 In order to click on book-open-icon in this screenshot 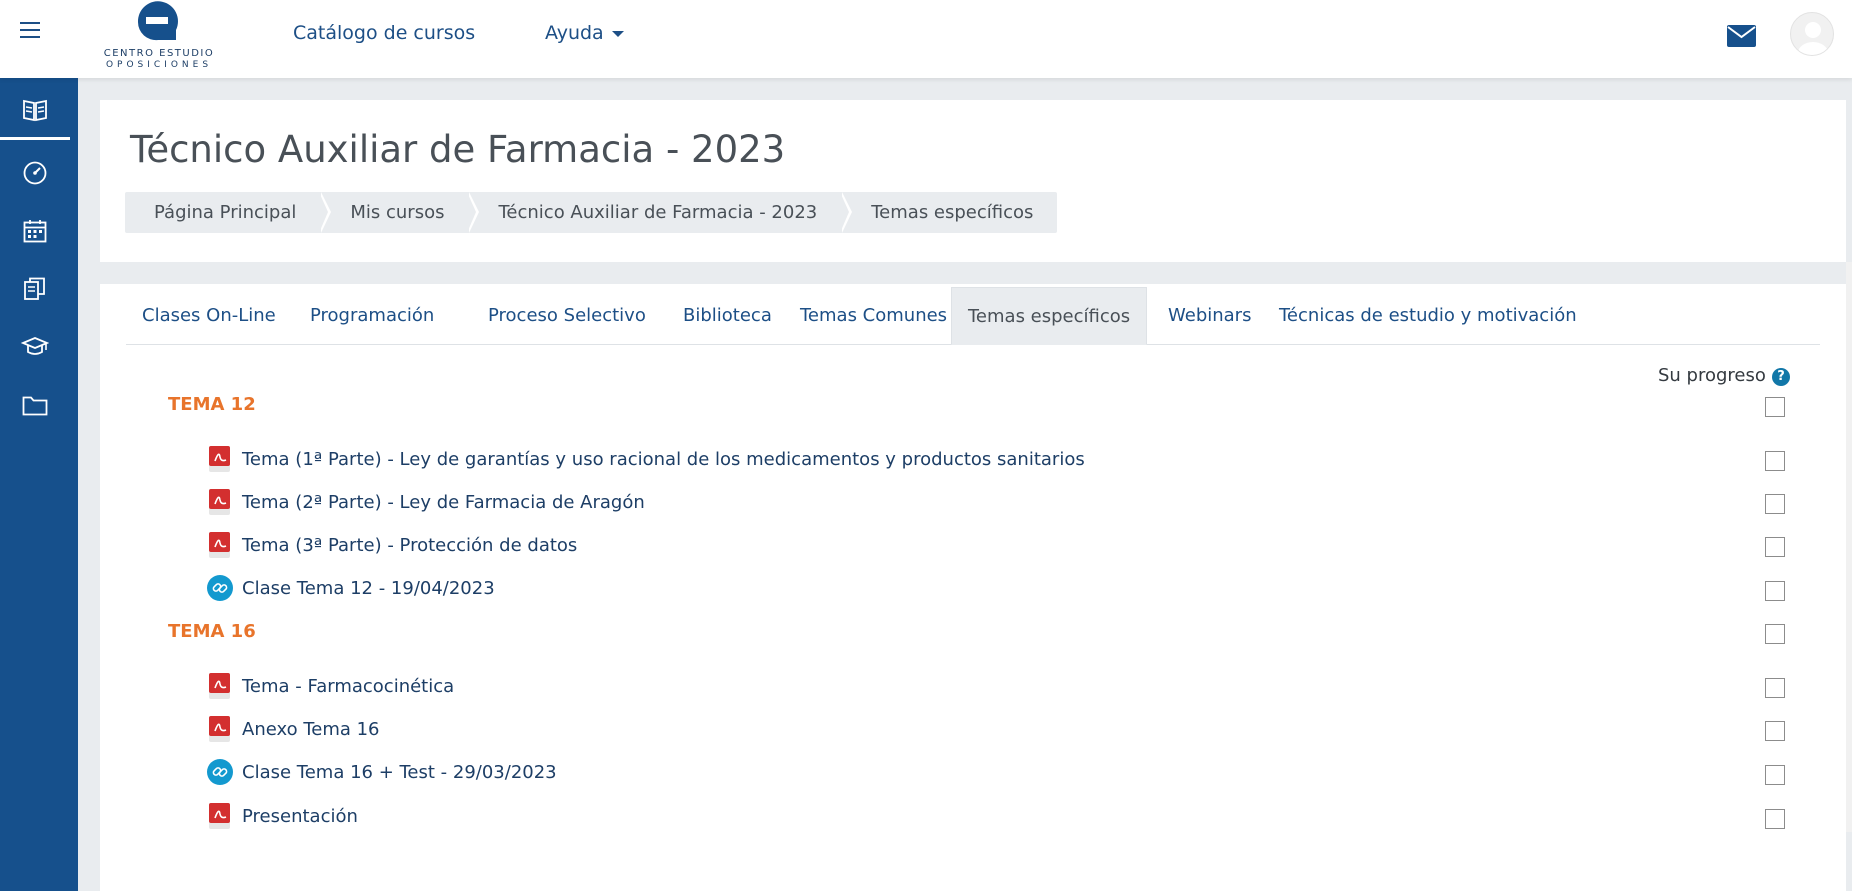, I will do `click(35, 110)`.